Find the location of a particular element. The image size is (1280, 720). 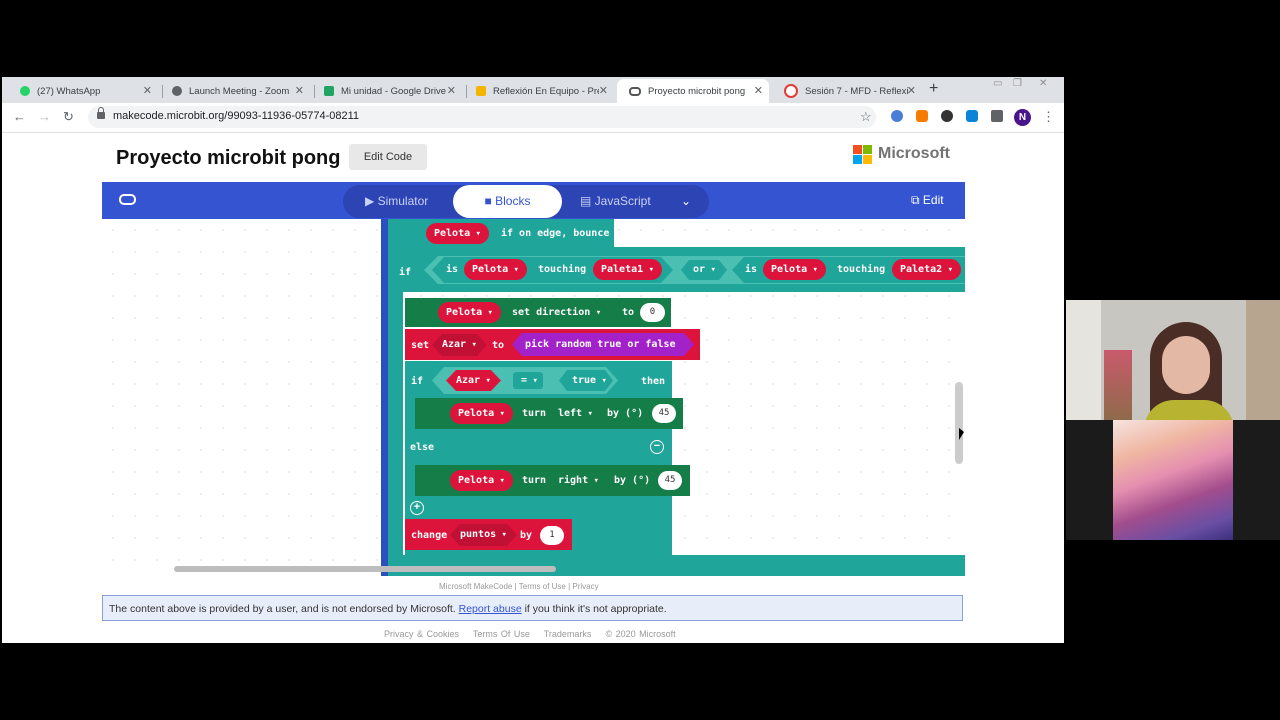

code-icon: ▤ is located at coordinates (587, 201).